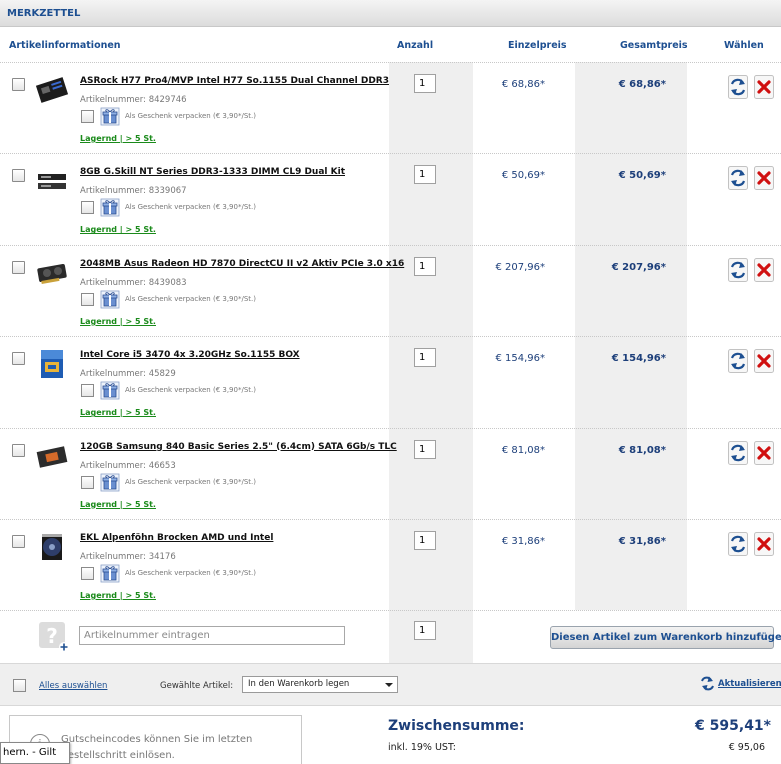 This screenshot has height=764, width=781. I want to click on col-header-choose: Wählen, so click(744, 45).